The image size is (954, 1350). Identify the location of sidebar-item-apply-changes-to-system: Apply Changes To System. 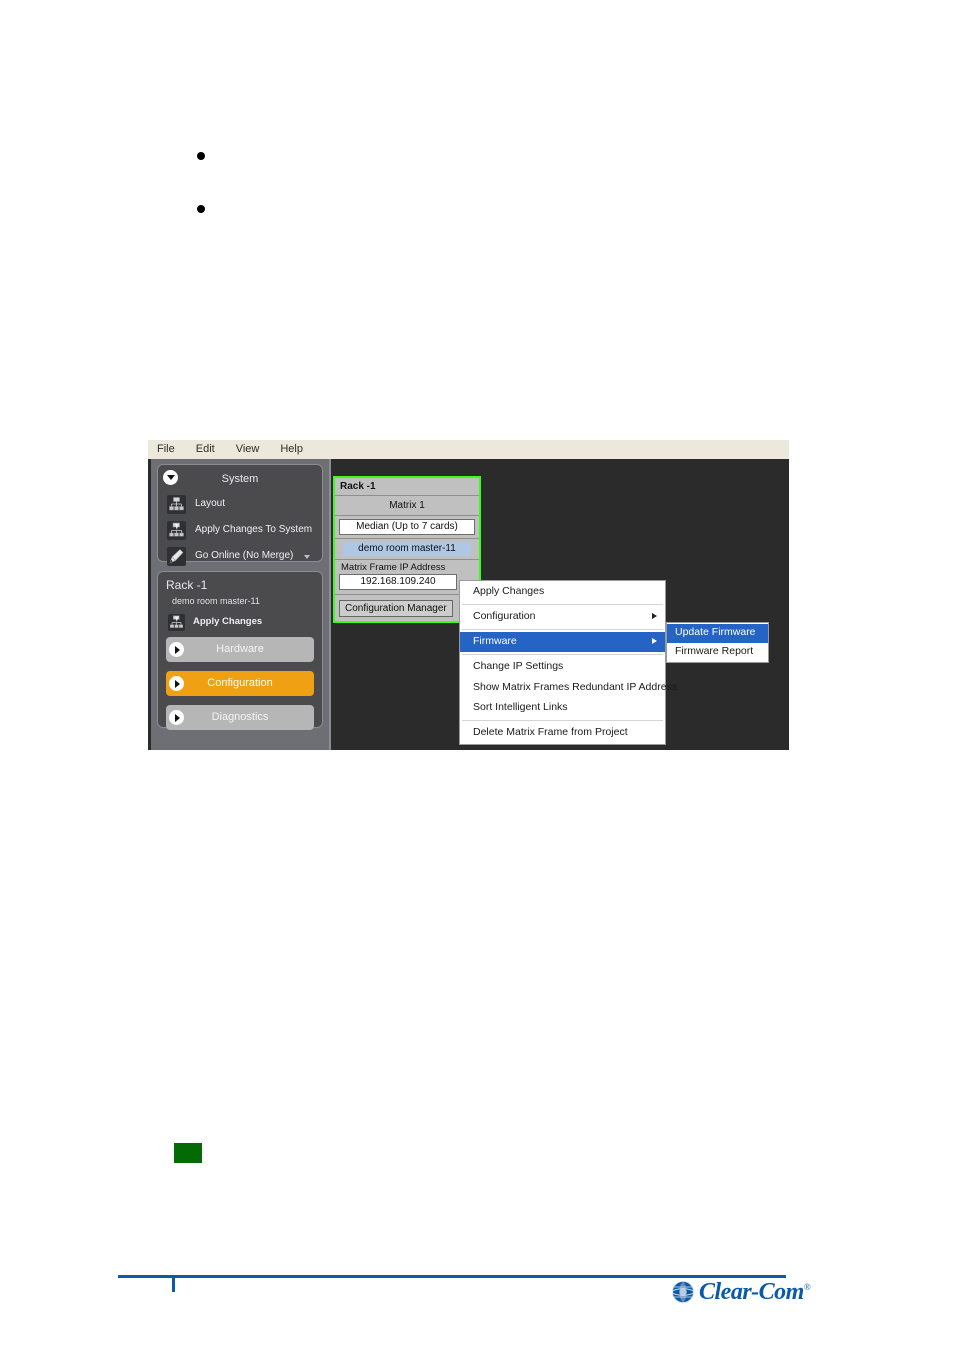
(244, 530).